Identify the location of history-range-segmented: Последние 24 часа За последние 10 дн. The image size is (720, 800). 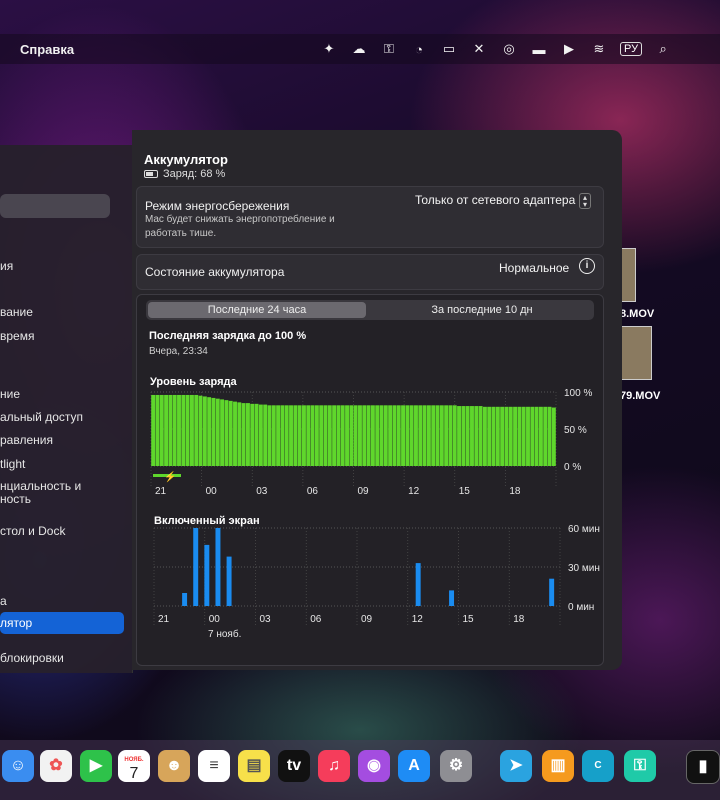
(370, 310).